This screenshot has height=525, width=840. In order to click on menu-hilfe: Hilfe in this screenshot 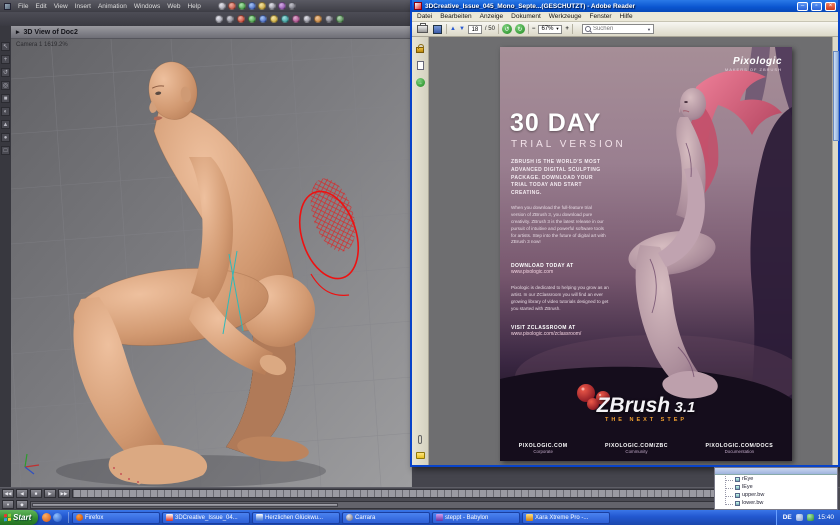, I will do `click(626, 16)`.